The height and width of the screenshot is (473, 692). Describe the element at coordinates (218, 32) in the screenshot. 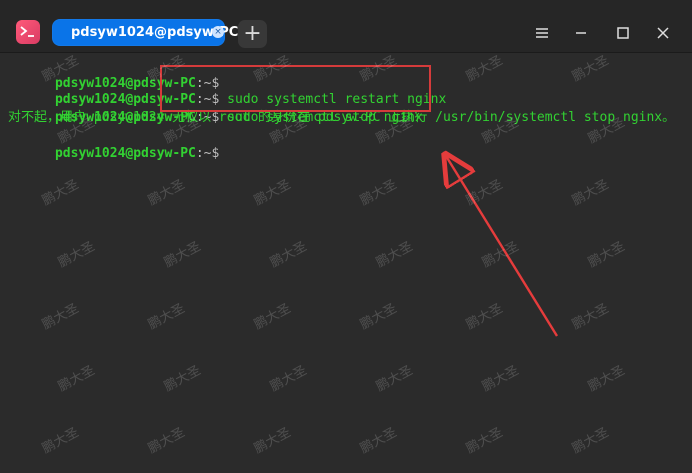

I see `tab-close-icon: ×` at that location.